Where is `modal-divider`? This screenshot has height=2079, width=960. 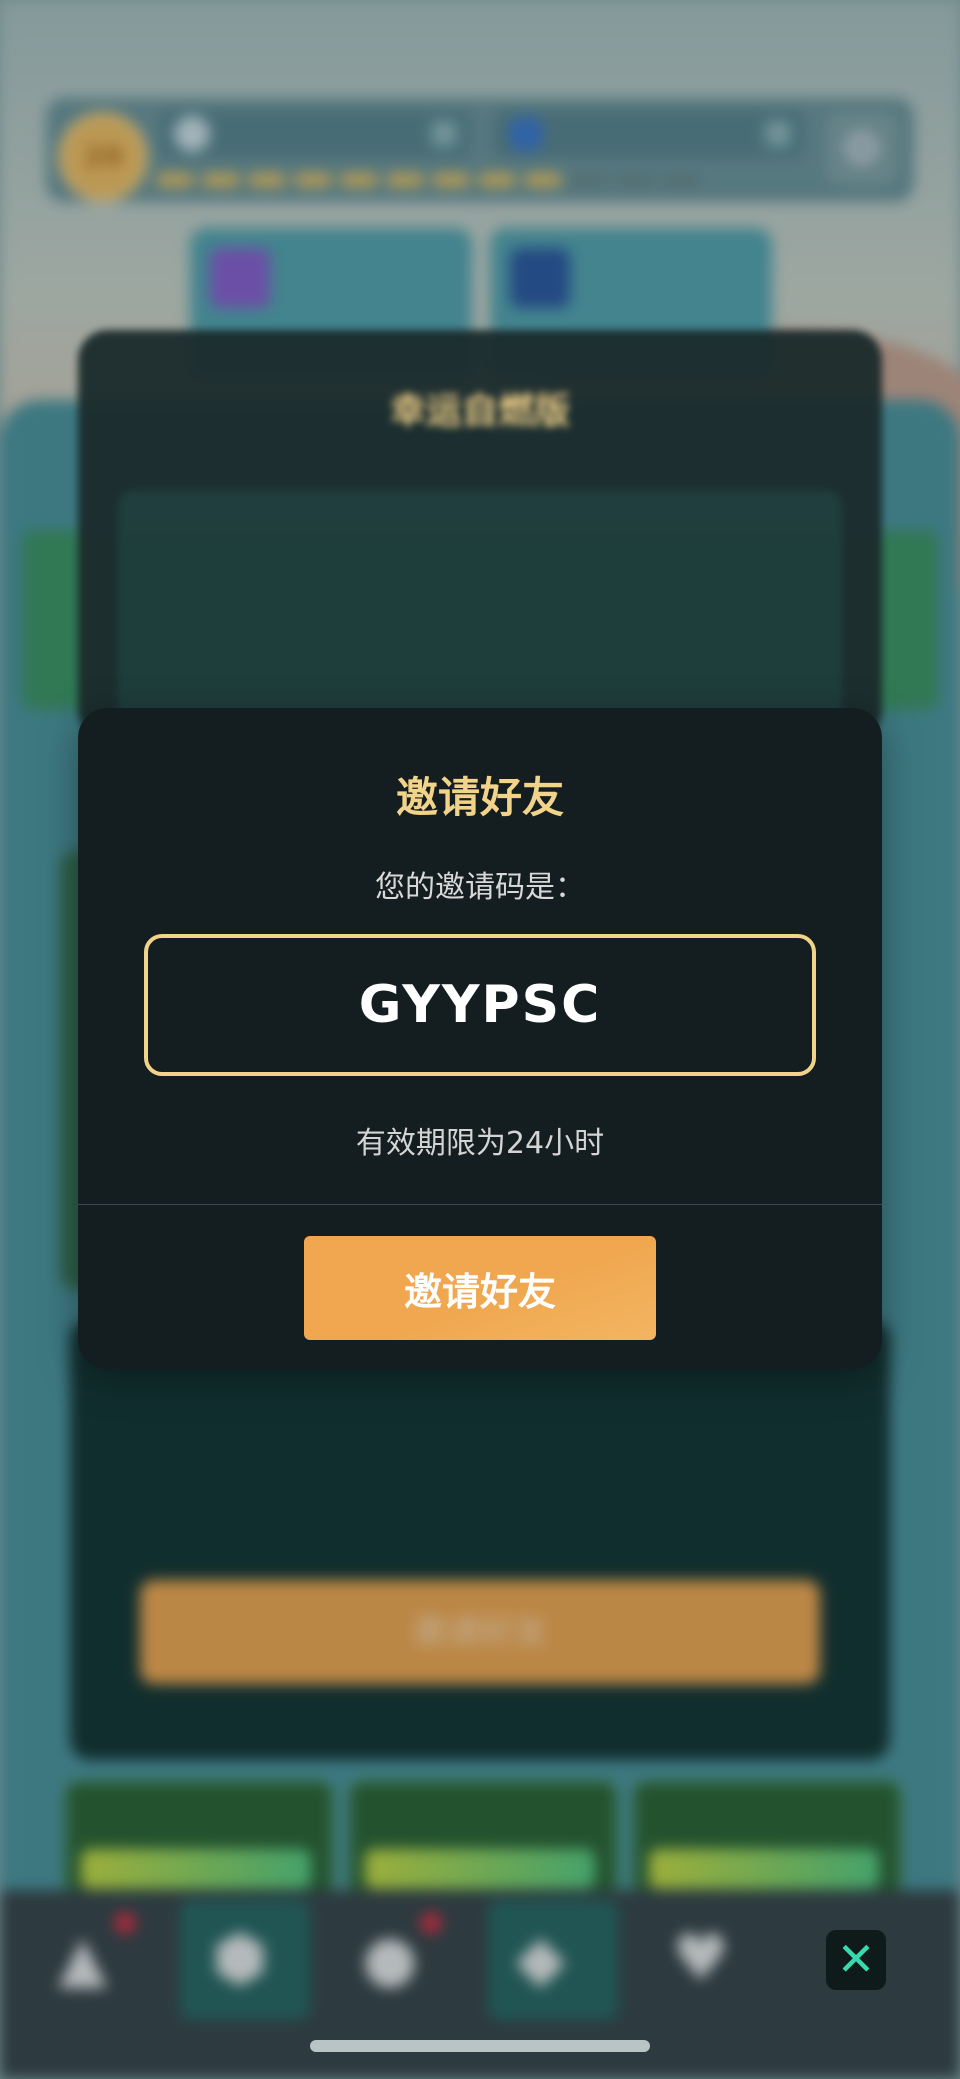
modal-divider is located at coordinates (480, 1204).